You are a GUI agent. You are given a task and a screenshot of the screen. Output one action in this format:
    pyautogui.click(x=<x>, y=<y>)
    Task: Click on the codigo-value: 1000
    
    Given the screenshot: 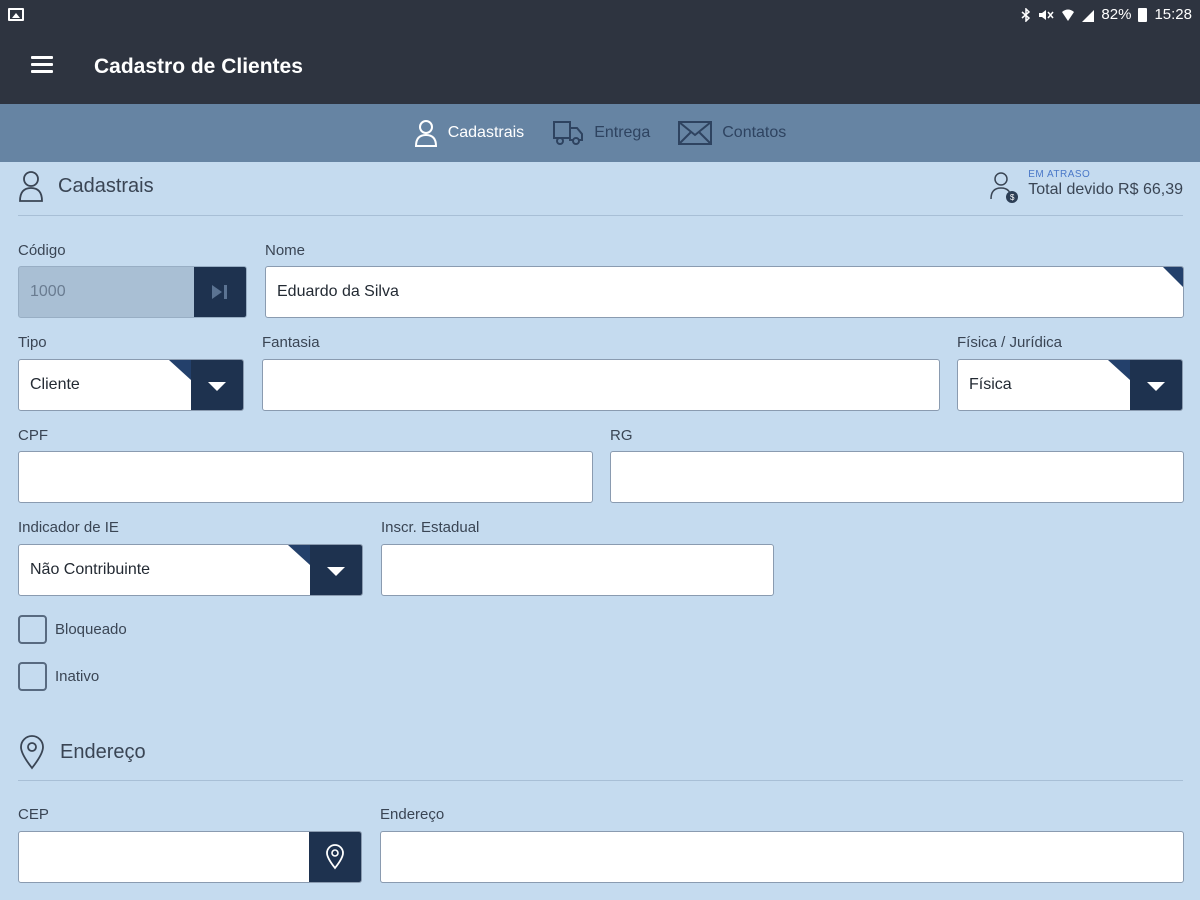 What is the action you would take?
    pyautogui.click(x=48, y=291)
    